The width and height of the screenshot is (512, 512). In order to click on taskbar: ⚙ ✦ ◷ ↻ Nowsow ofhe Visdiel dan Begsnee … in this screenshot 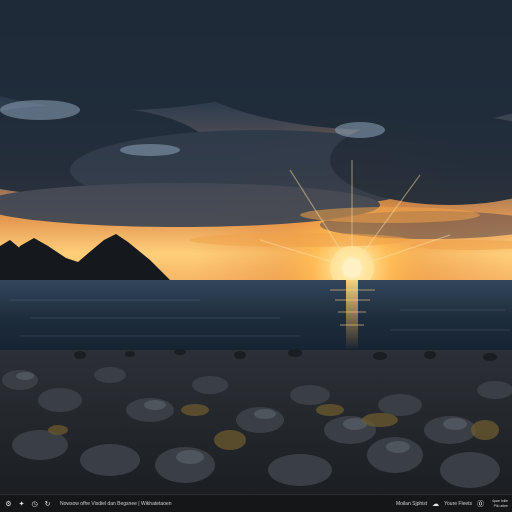, I will do `click(256, 503)`.